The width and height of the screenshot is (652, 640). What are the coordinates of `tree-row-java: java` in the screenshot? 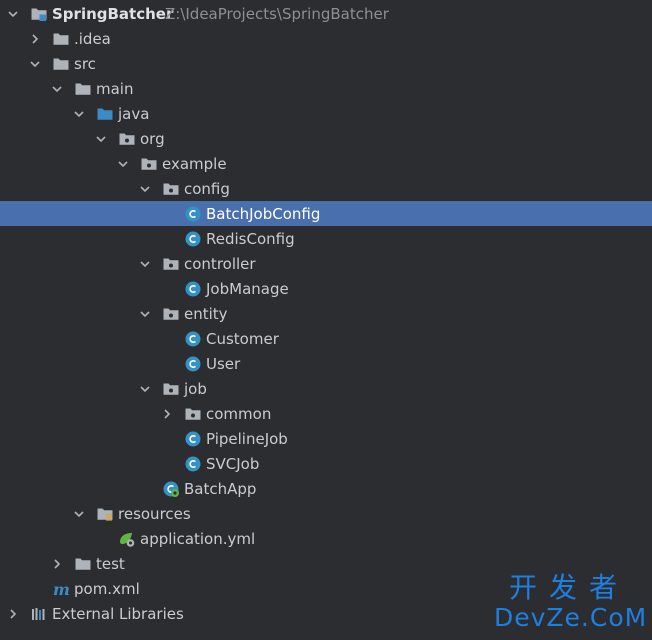 It's located at (326, 113).